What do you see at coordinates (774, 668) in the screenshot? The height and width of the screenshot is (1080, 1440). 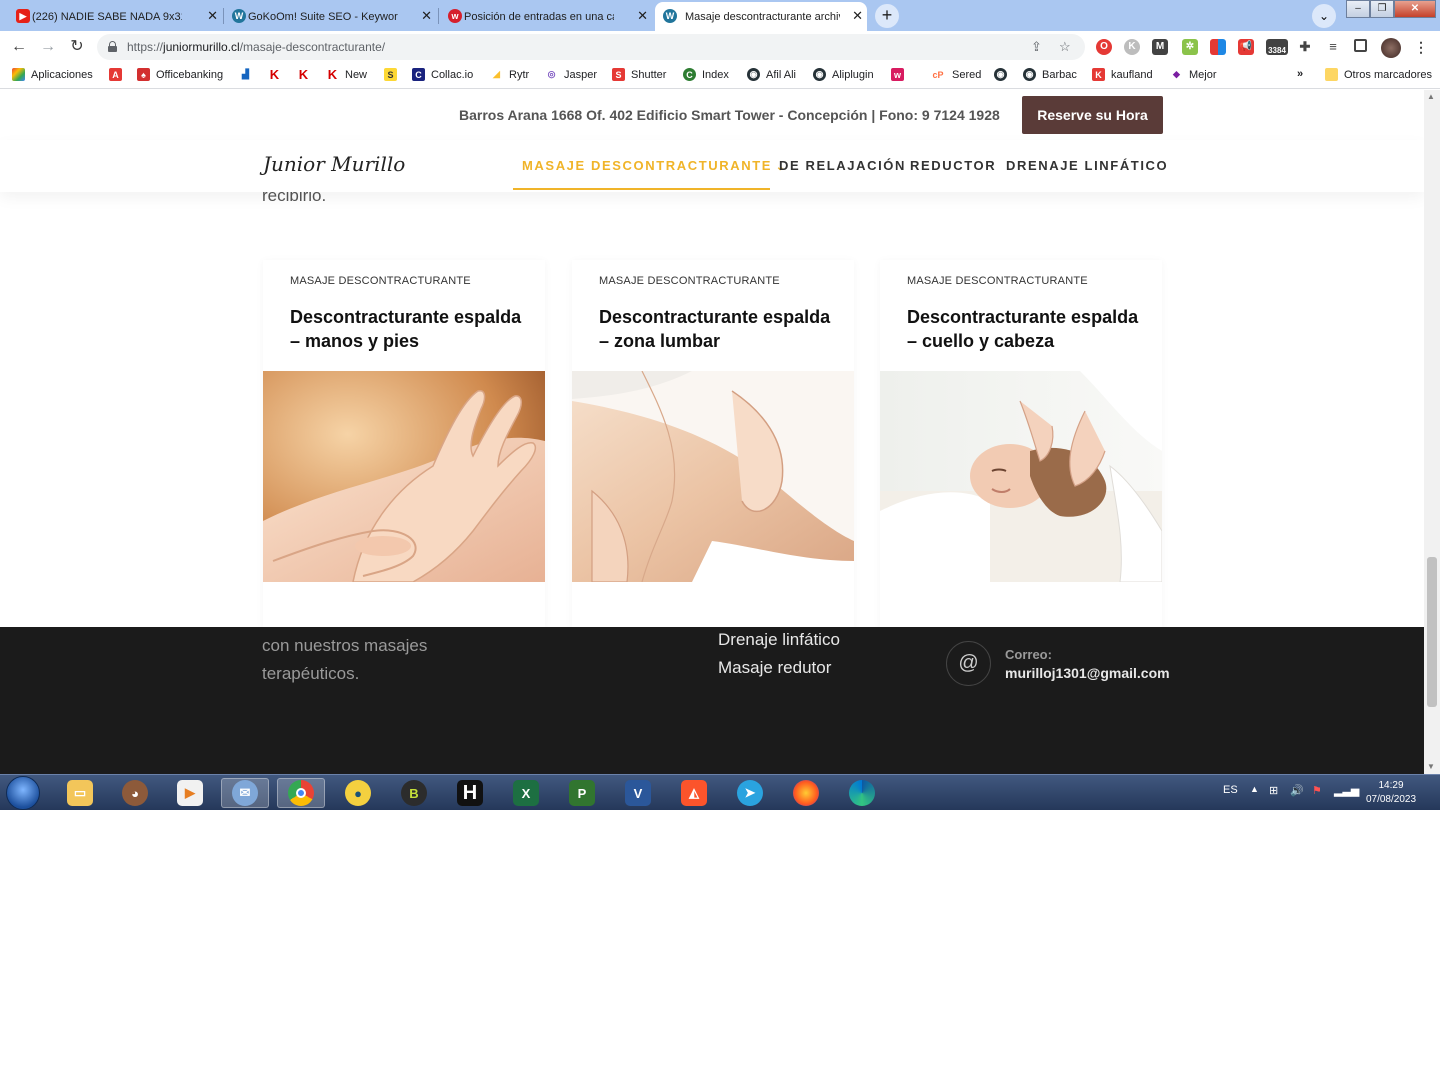 I see `footer-link-reductor: Masaje redutor` at bounding box center [774, 668].